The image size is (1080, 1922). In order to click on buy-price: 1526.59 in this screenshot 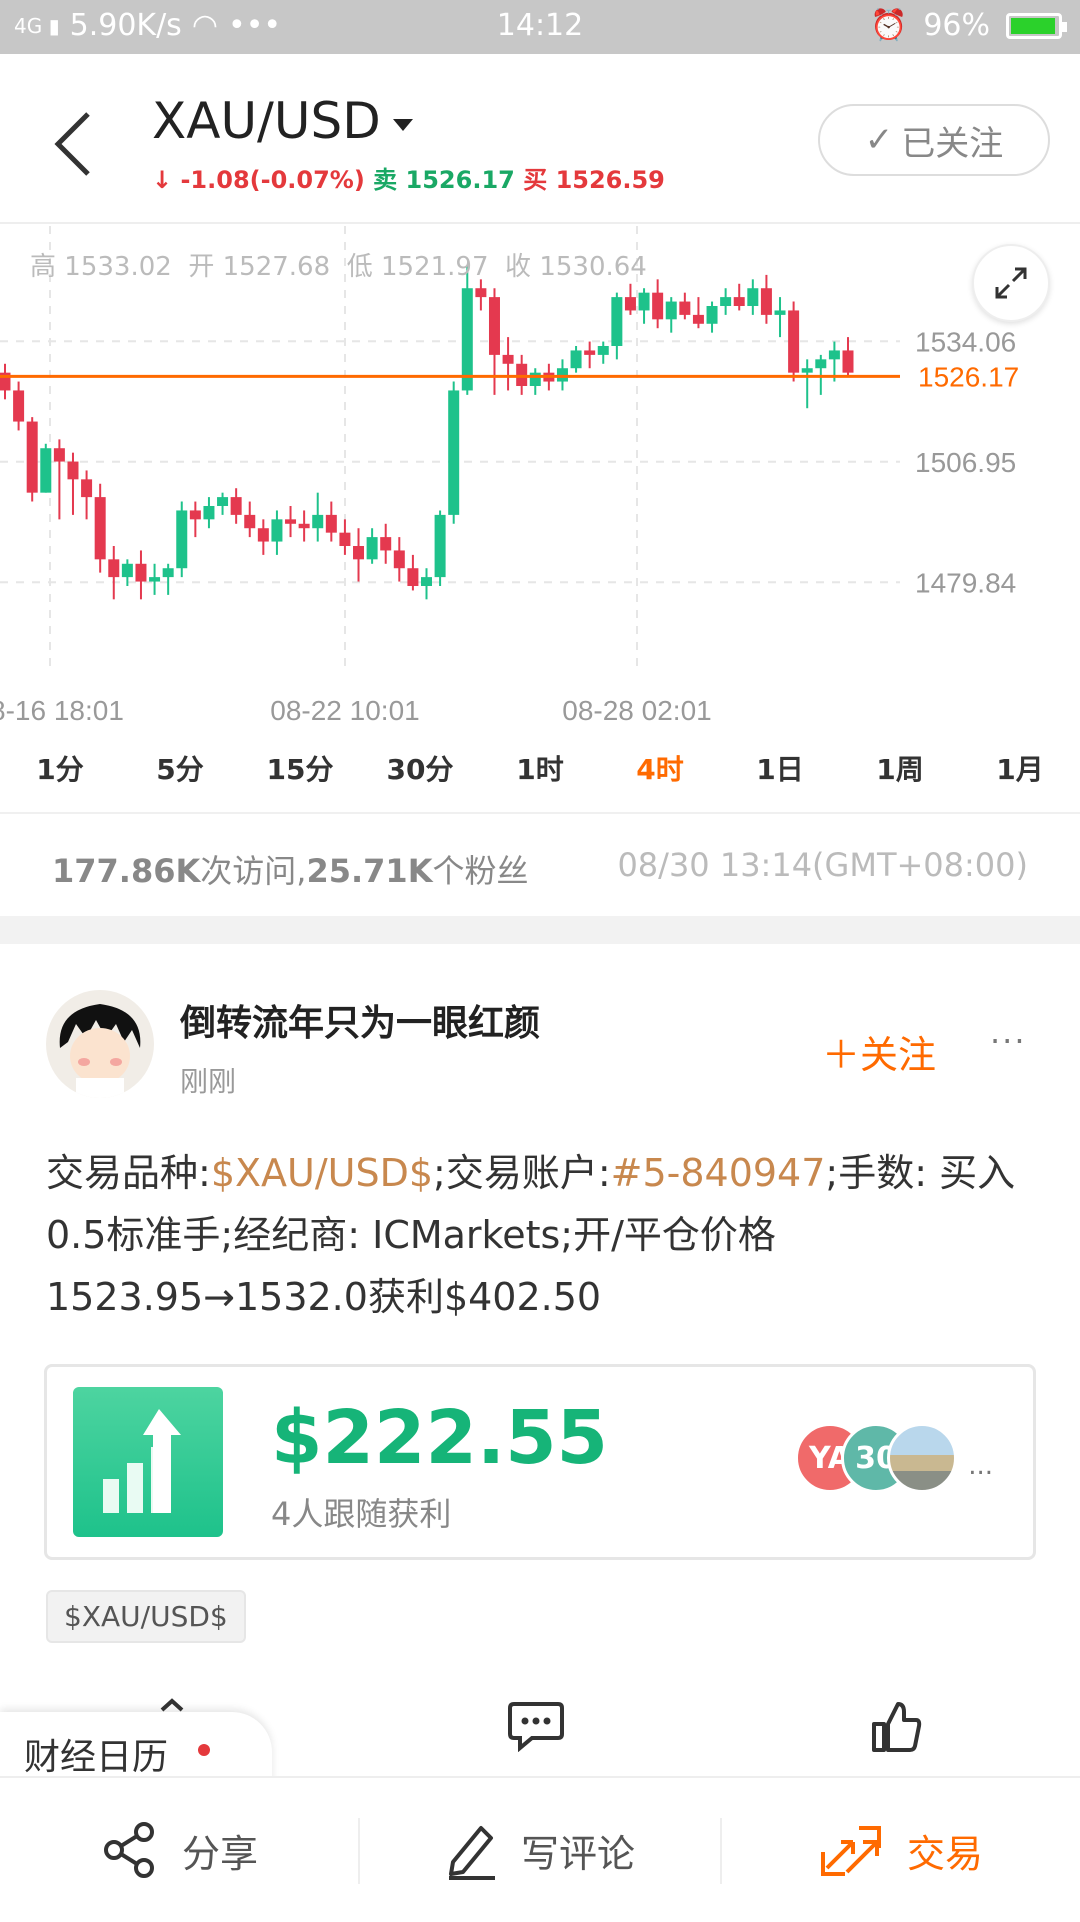, I will do `click(610, 180)`.